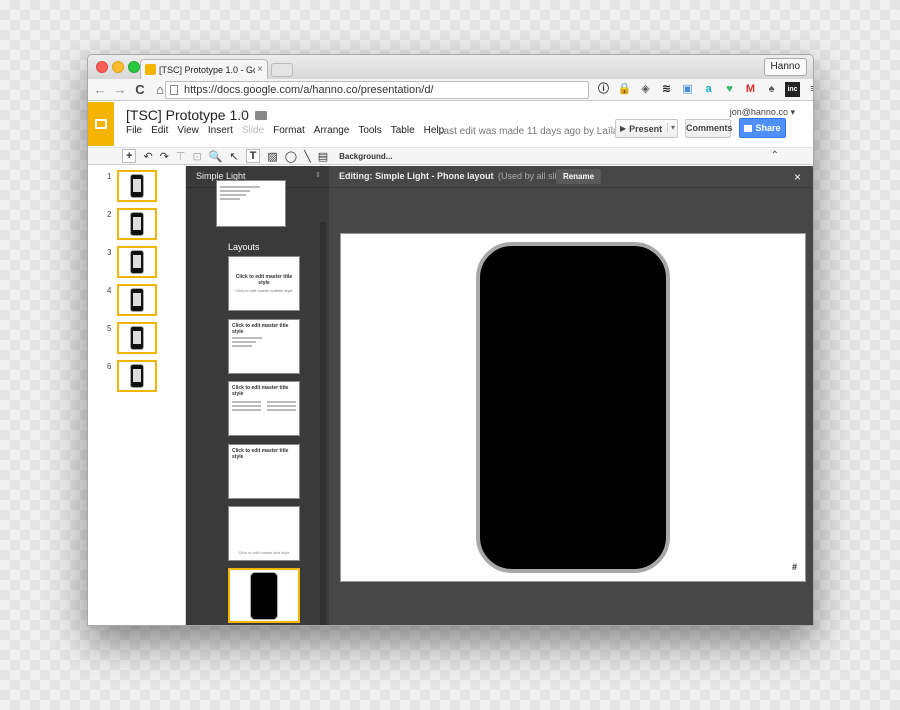  Describe the element at coordinates (109, 290) in the screenshot. I see `slide-number: 4` at that location.